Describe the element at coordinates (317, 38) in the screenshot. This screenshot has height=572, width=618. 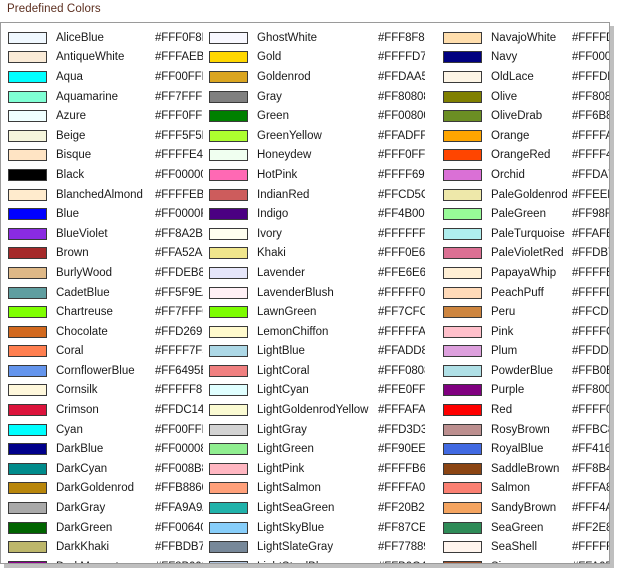
I see `color-row: GhostWhite #FFF8F8FF` at that location.